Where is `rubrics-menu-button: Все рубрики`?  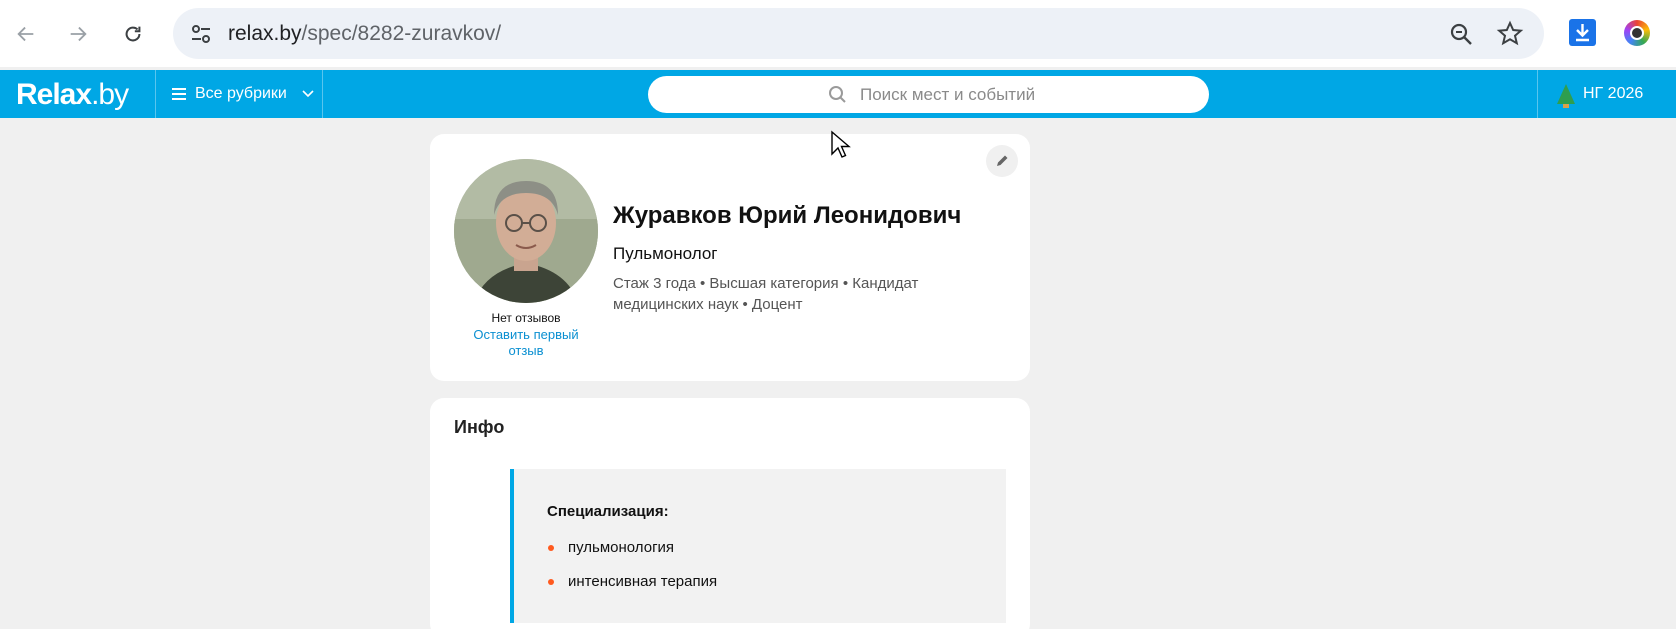 rubrics-menu-button: Все рубрики is located at coordinates (244, 94).